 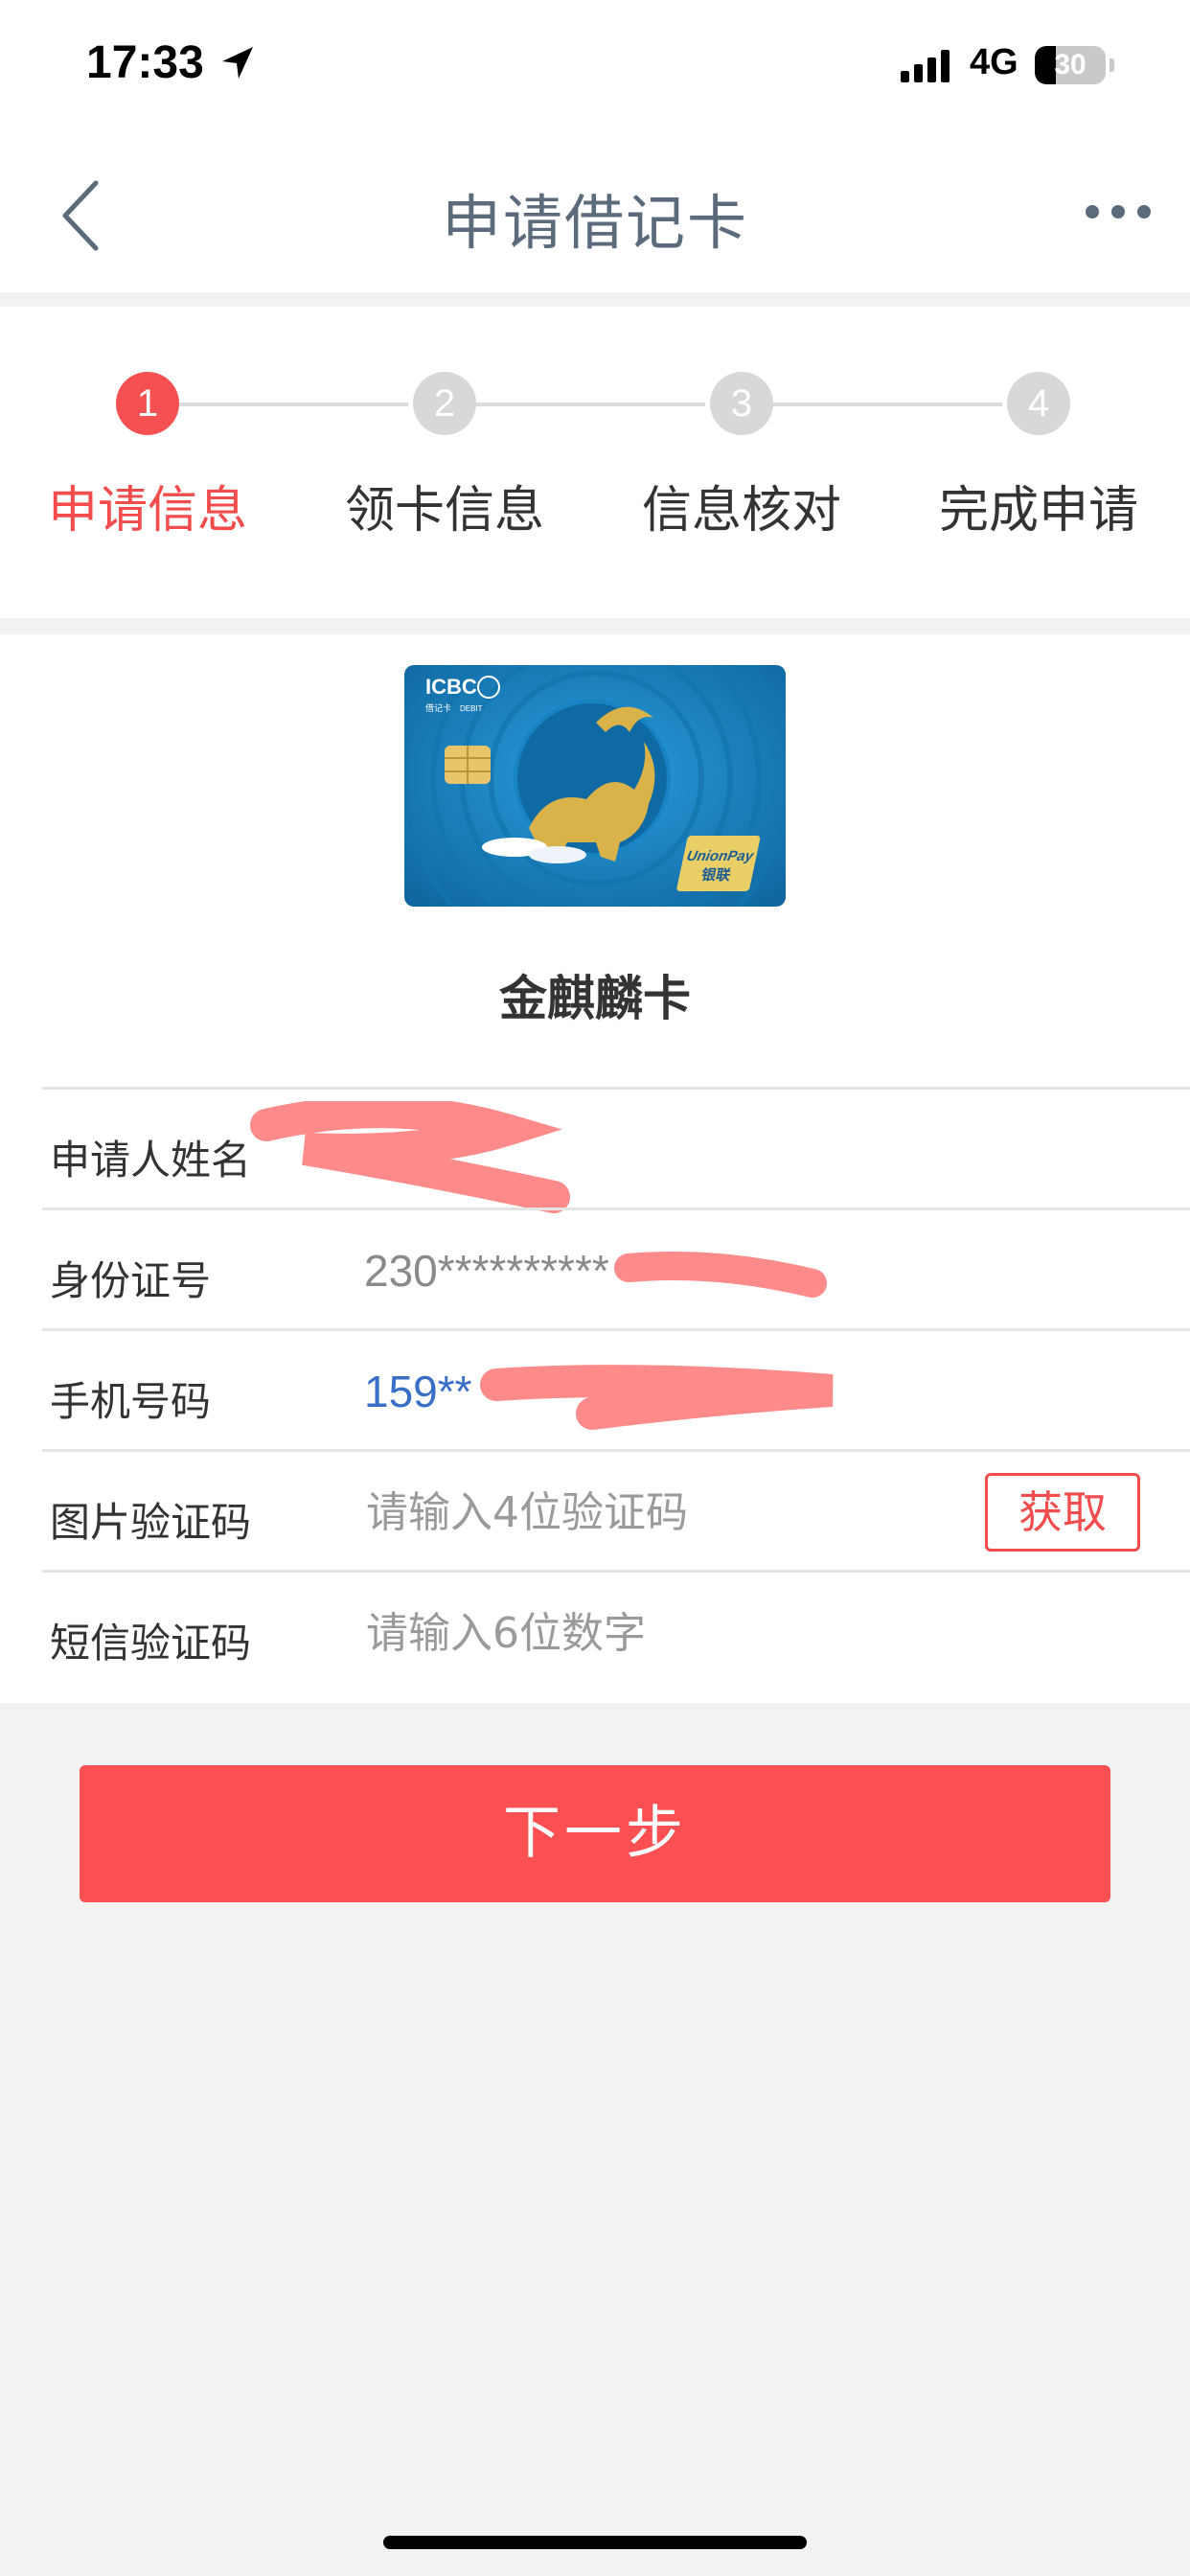 What do you see at coordinates (1038, 403) in the screenshot?
I see `step-4-indicator: 4` at bounding box center [1038, 403].